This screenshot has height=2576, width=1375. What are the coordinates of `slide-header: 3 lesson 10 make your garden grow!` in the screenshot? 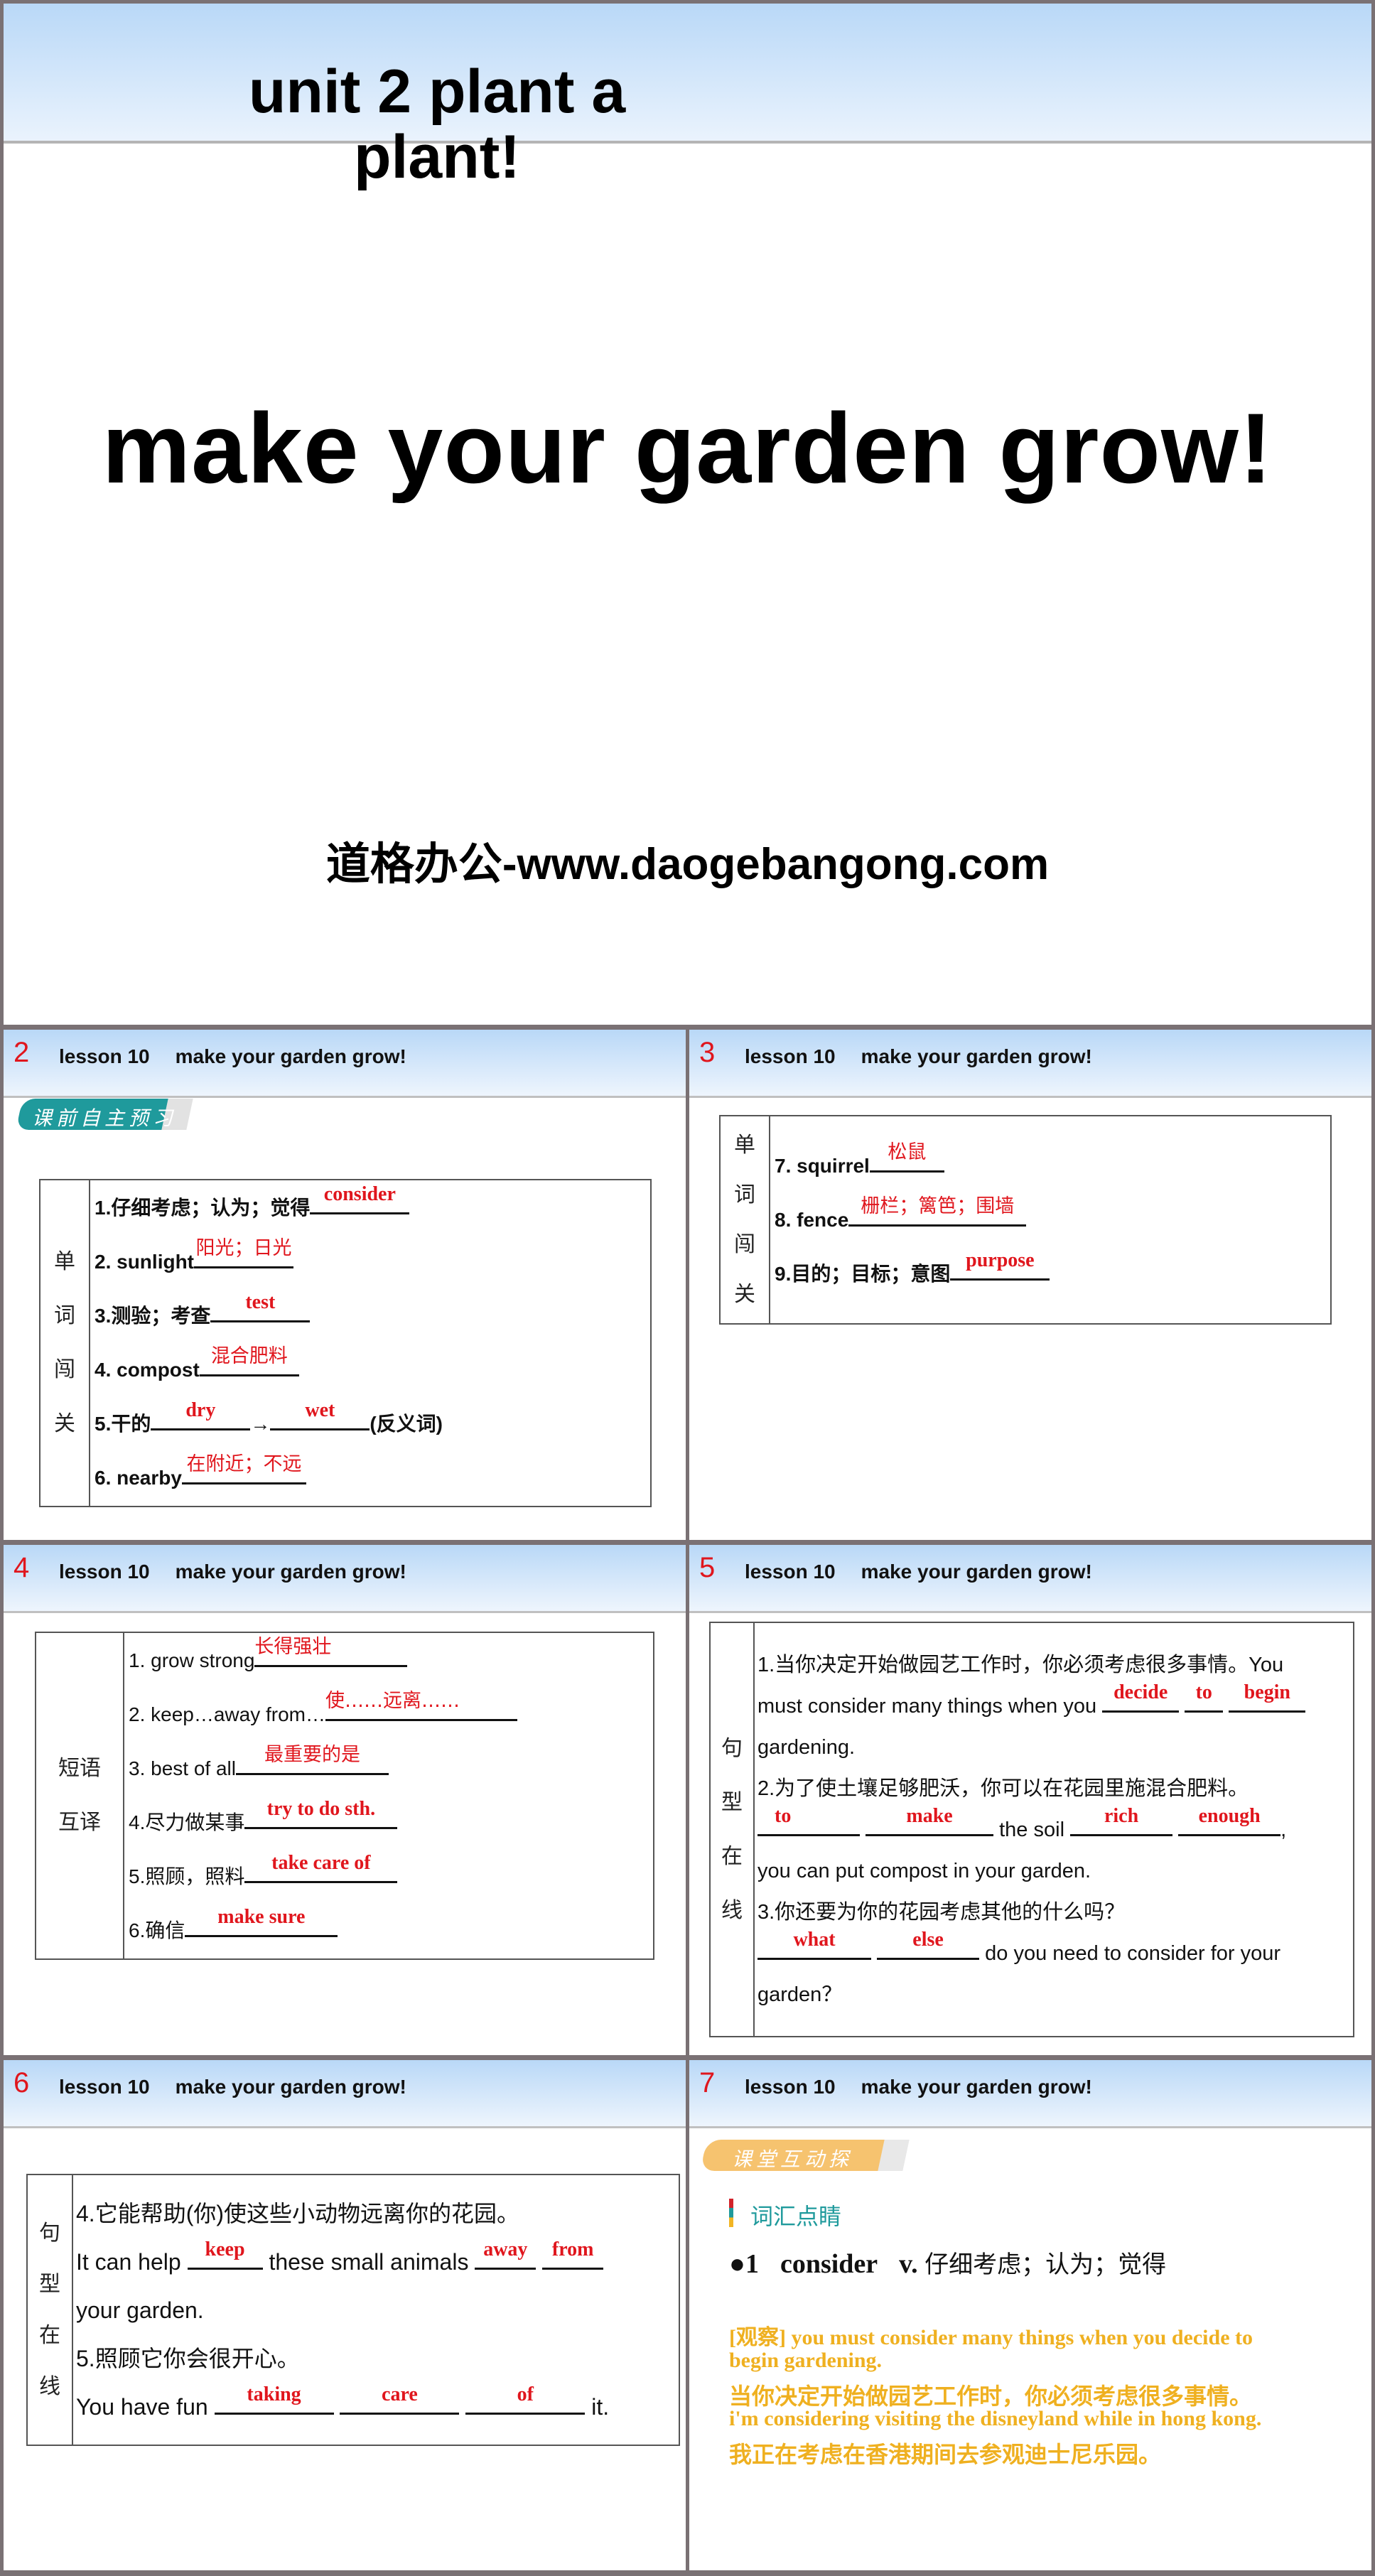 It's located at (1030, 1064).